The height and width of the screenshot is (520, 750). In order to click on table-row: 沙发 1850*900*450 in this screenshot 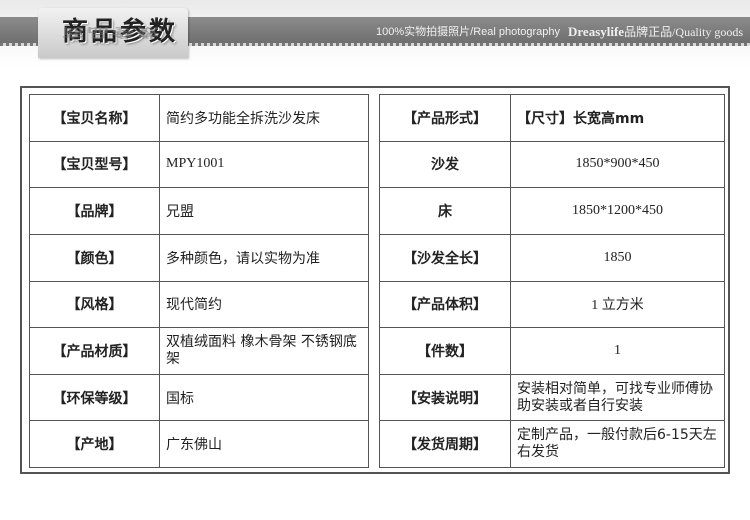, I will do `click(552, 164)`.